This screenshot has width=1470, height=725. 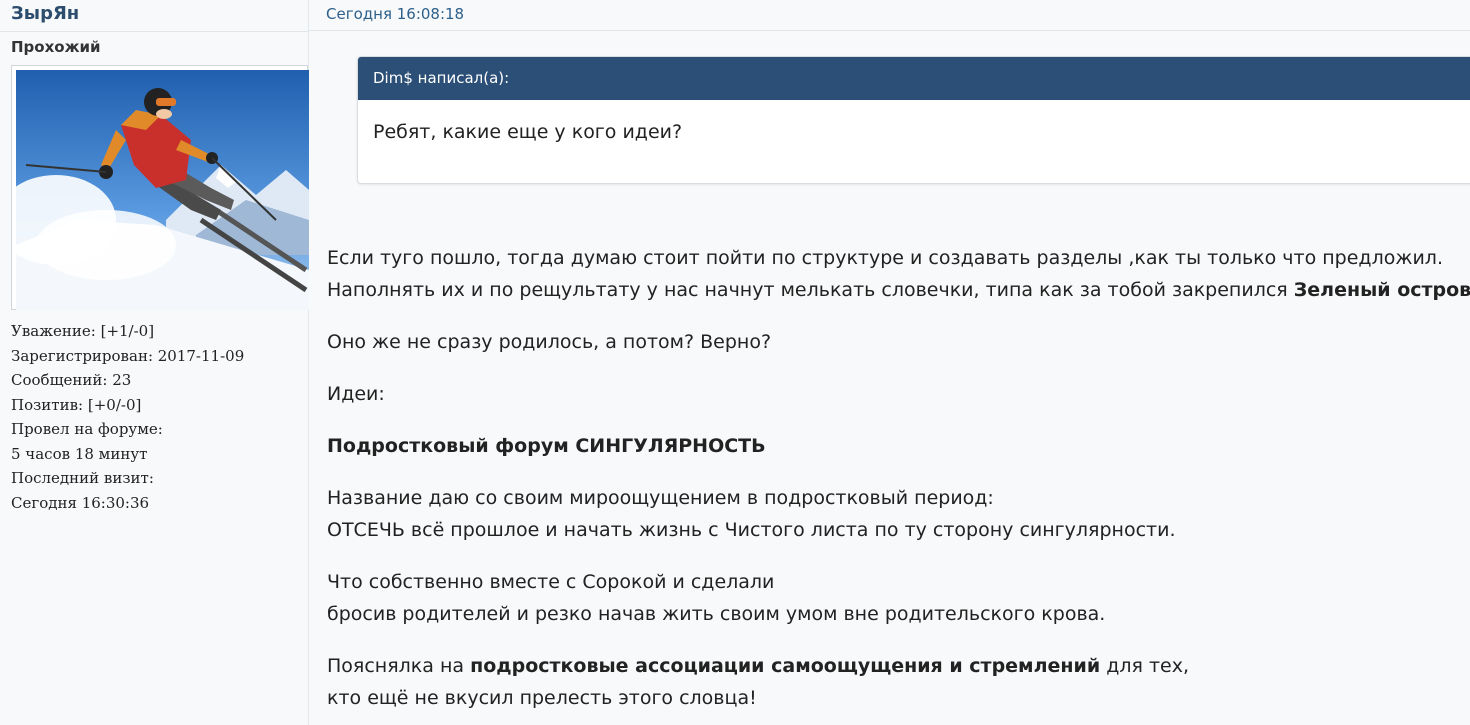 What do you see at coordinates (546, 446) in the screenshot?
I see `bold-heading: Подростковый форум СИНГУЛЯРНОСТЬ` at bounding box center [546, 446].